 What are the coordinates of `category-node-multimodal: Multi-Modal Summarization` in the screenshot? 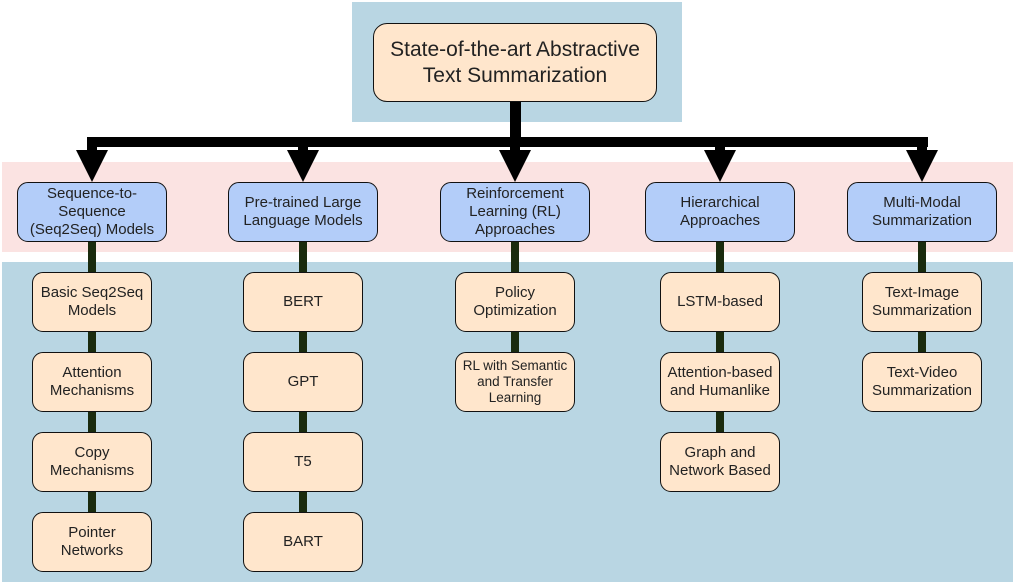 It's located at (922, 212).